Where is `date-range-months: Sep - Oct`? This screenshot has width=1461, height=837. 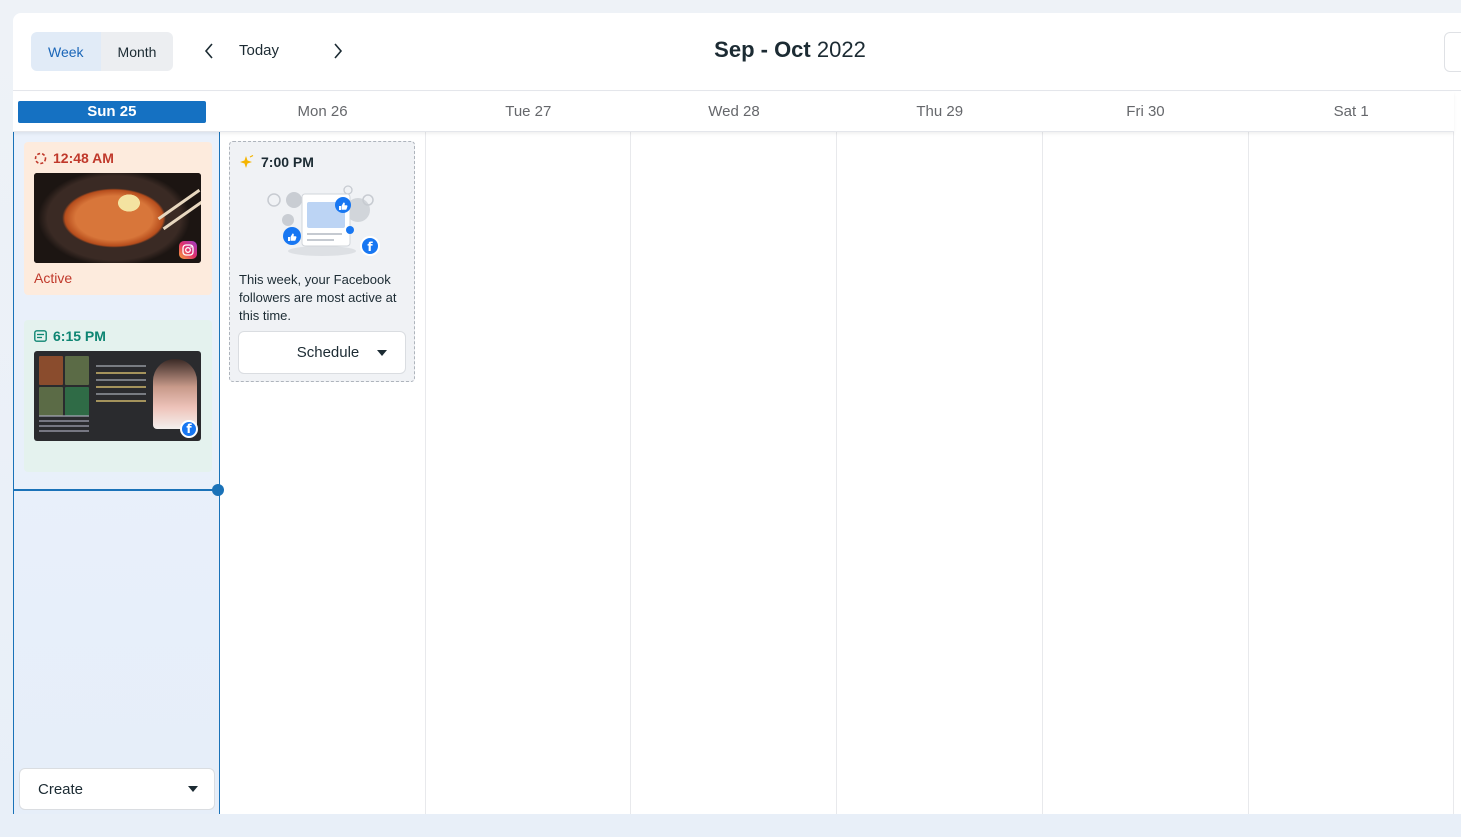
date-range-months: Sep - Oct is located at coordinates (762, 49).